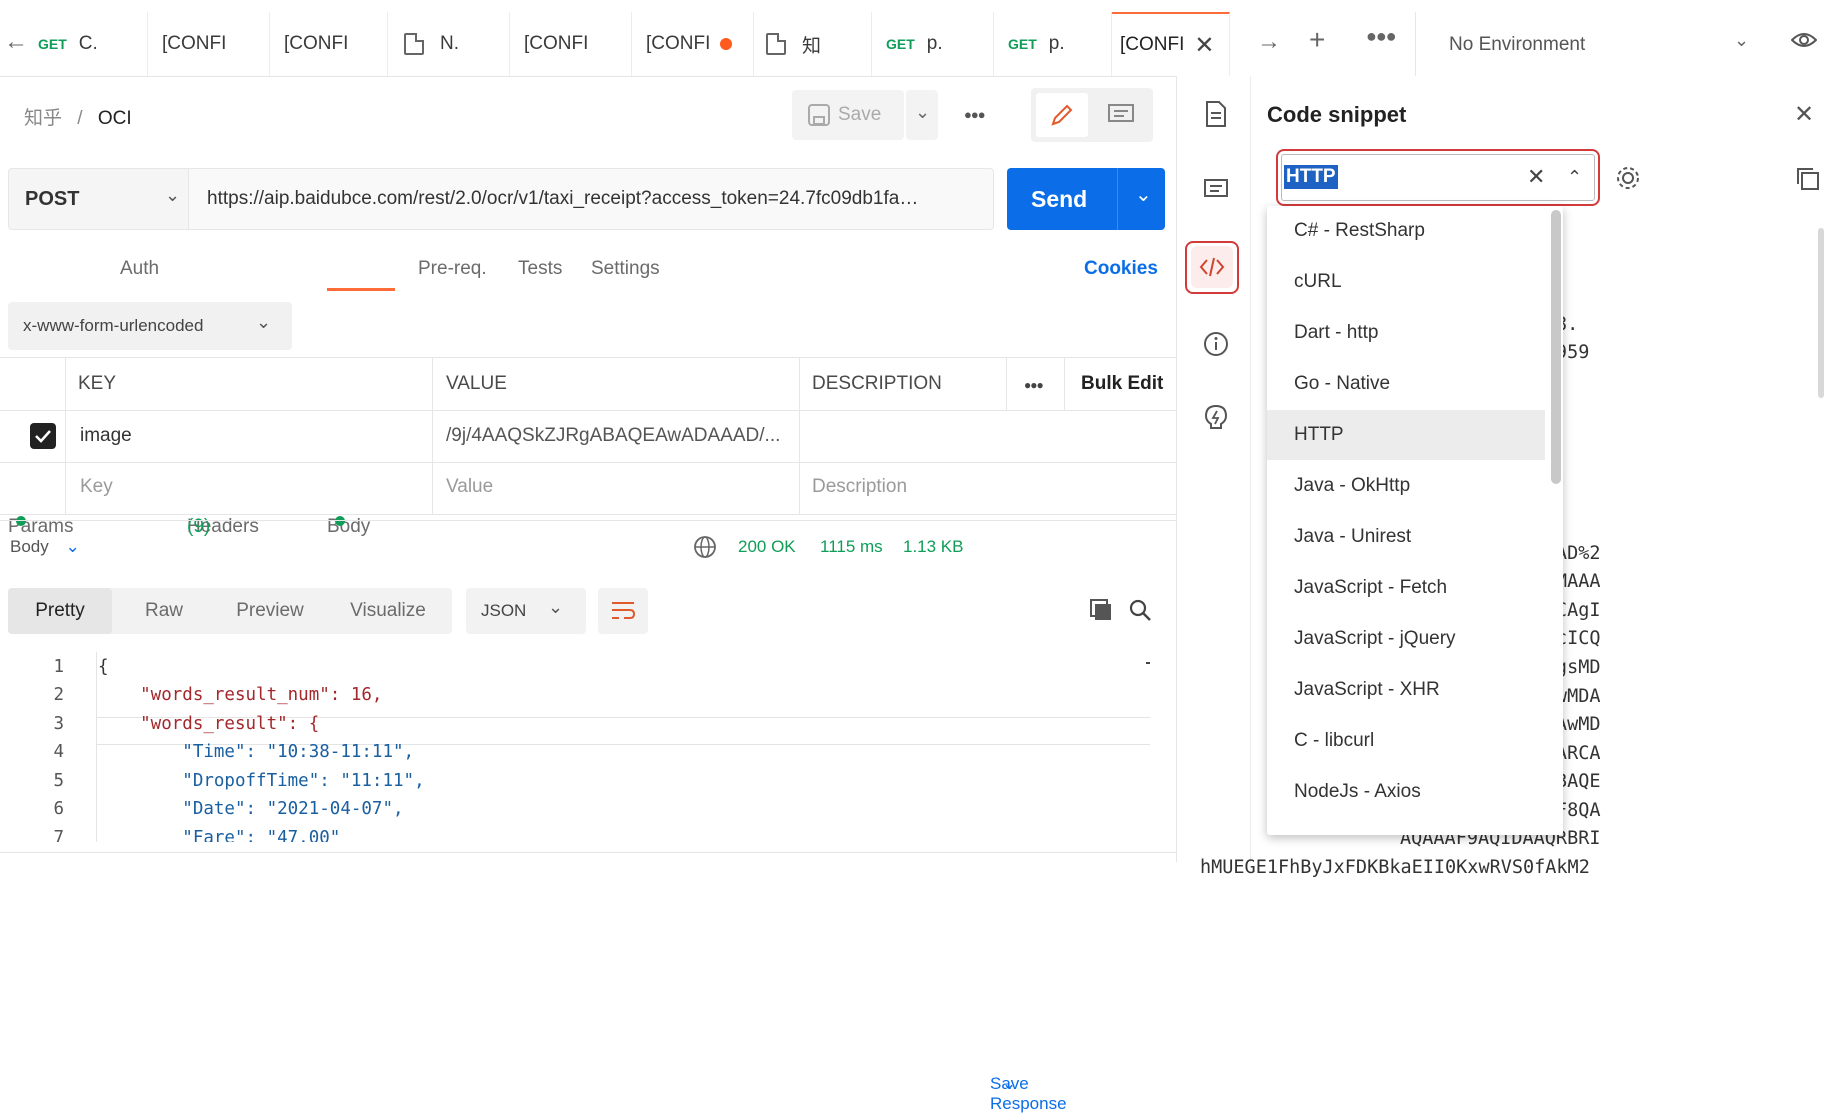  Describe the element at coordinates (1148, 663) in the screenshot. I see `scroll-marker` at that location.